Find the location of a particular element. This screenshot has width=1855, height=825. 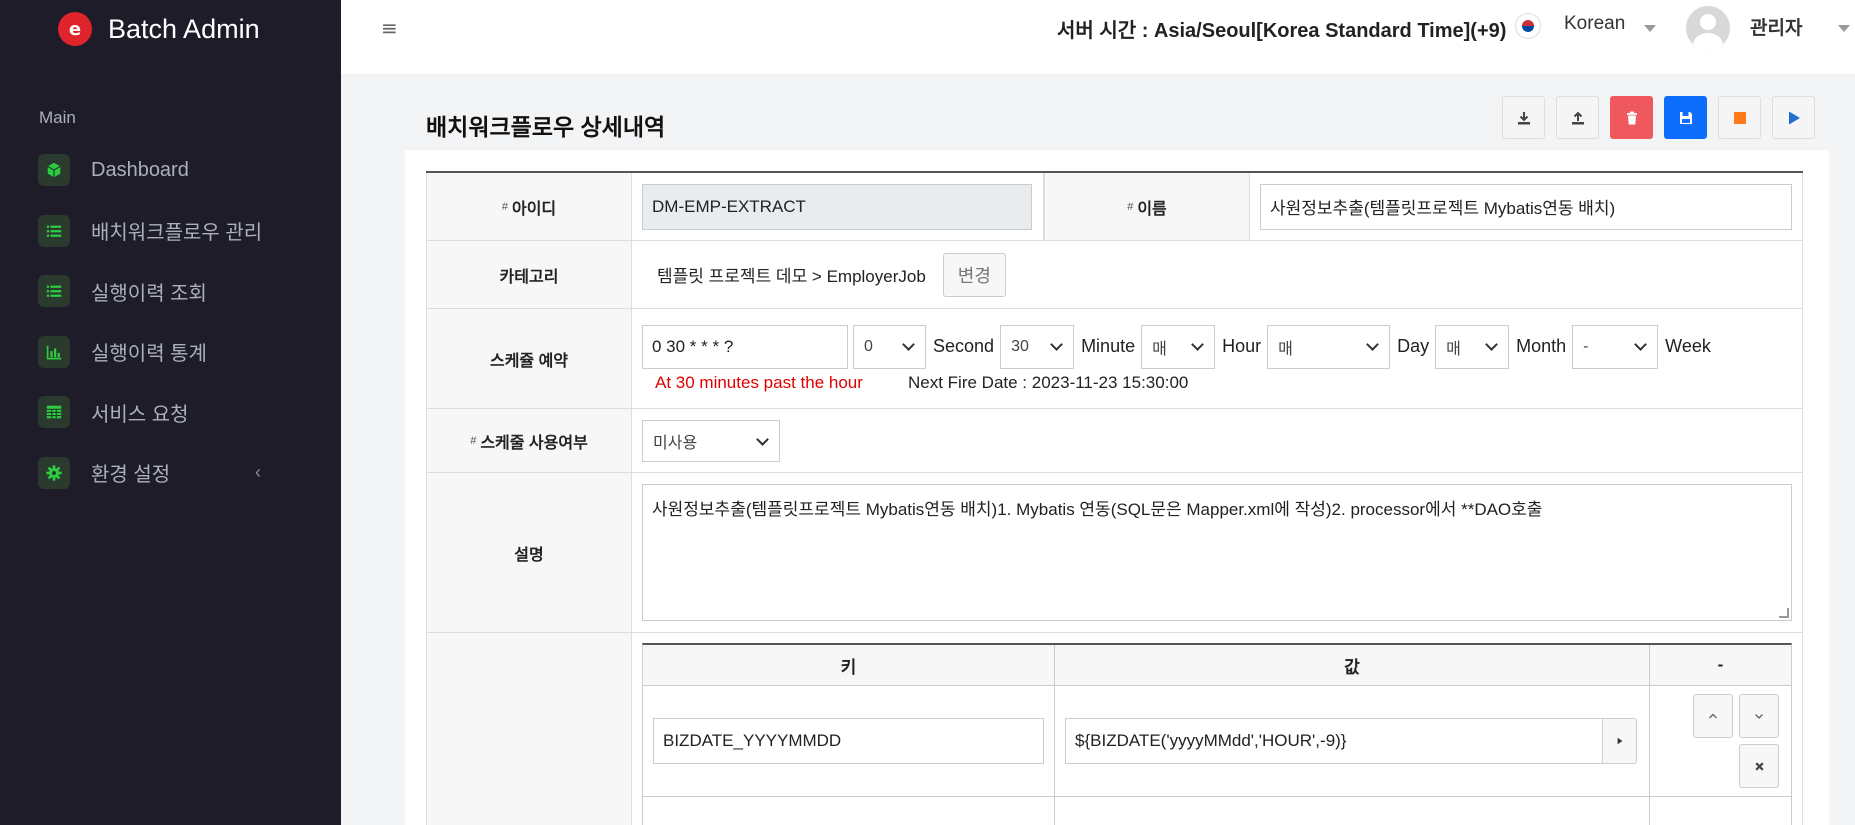

id-label: # 아이디 is located at coordinates (529, 206).